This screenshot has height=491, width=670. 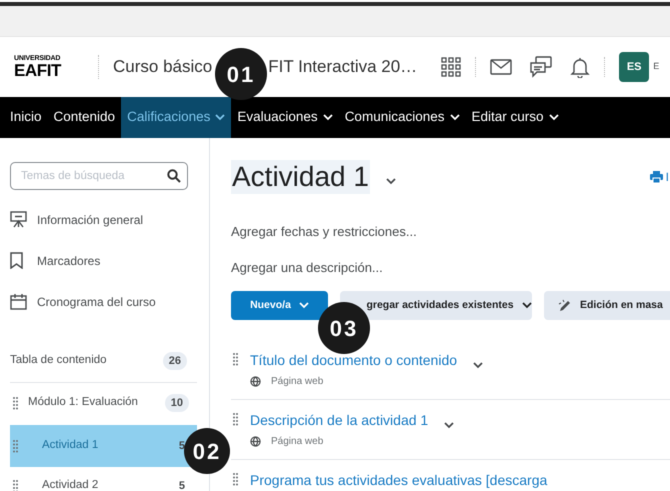 What do you see at coordinates (103, 403) in the screenshot?
I see `toc-item: Módulo 1: Evaluación 10` at bounding box center [103, 403].